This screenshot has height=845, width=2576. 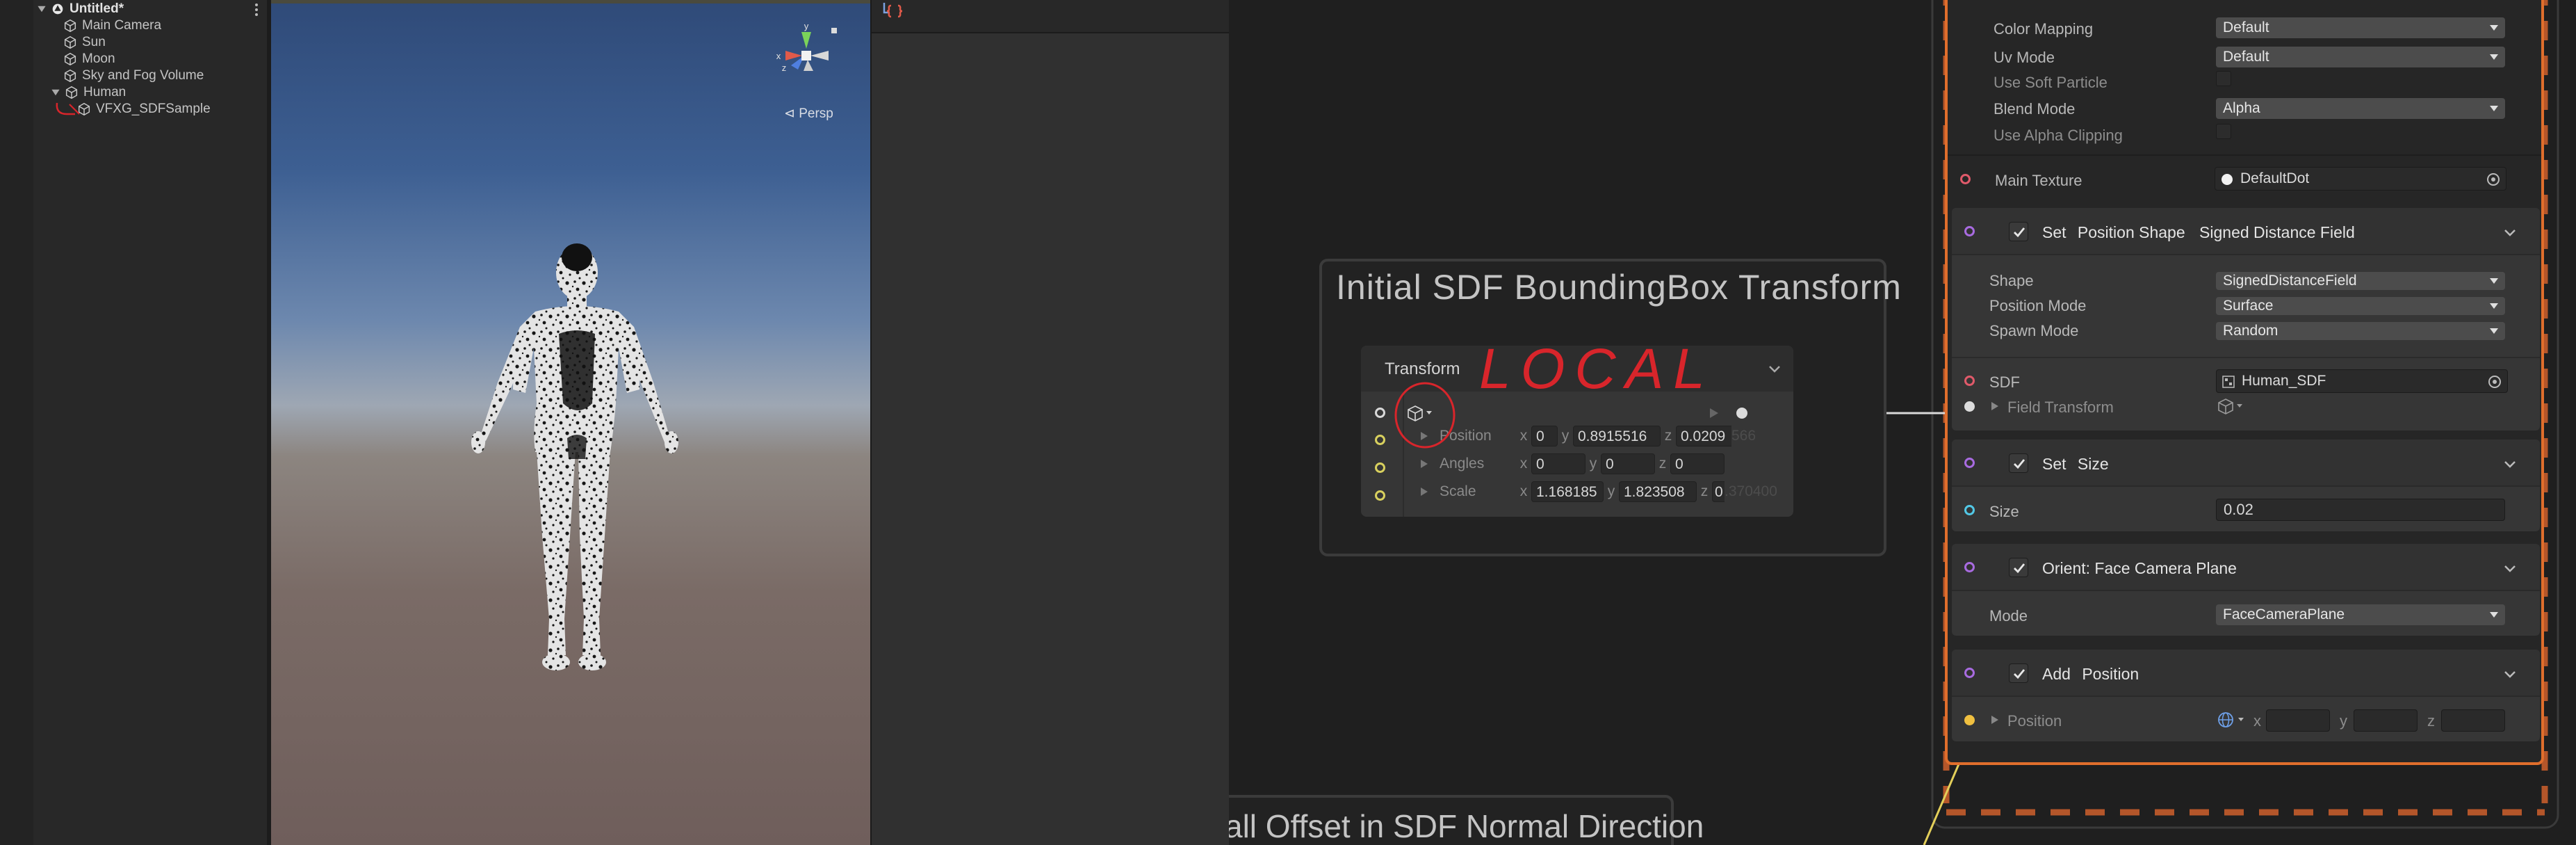 What do you see at coordinates (806, 59) in the screenshot?
I see `orientation-gizmo-icon: y x z` at bounding box center [806, 59].